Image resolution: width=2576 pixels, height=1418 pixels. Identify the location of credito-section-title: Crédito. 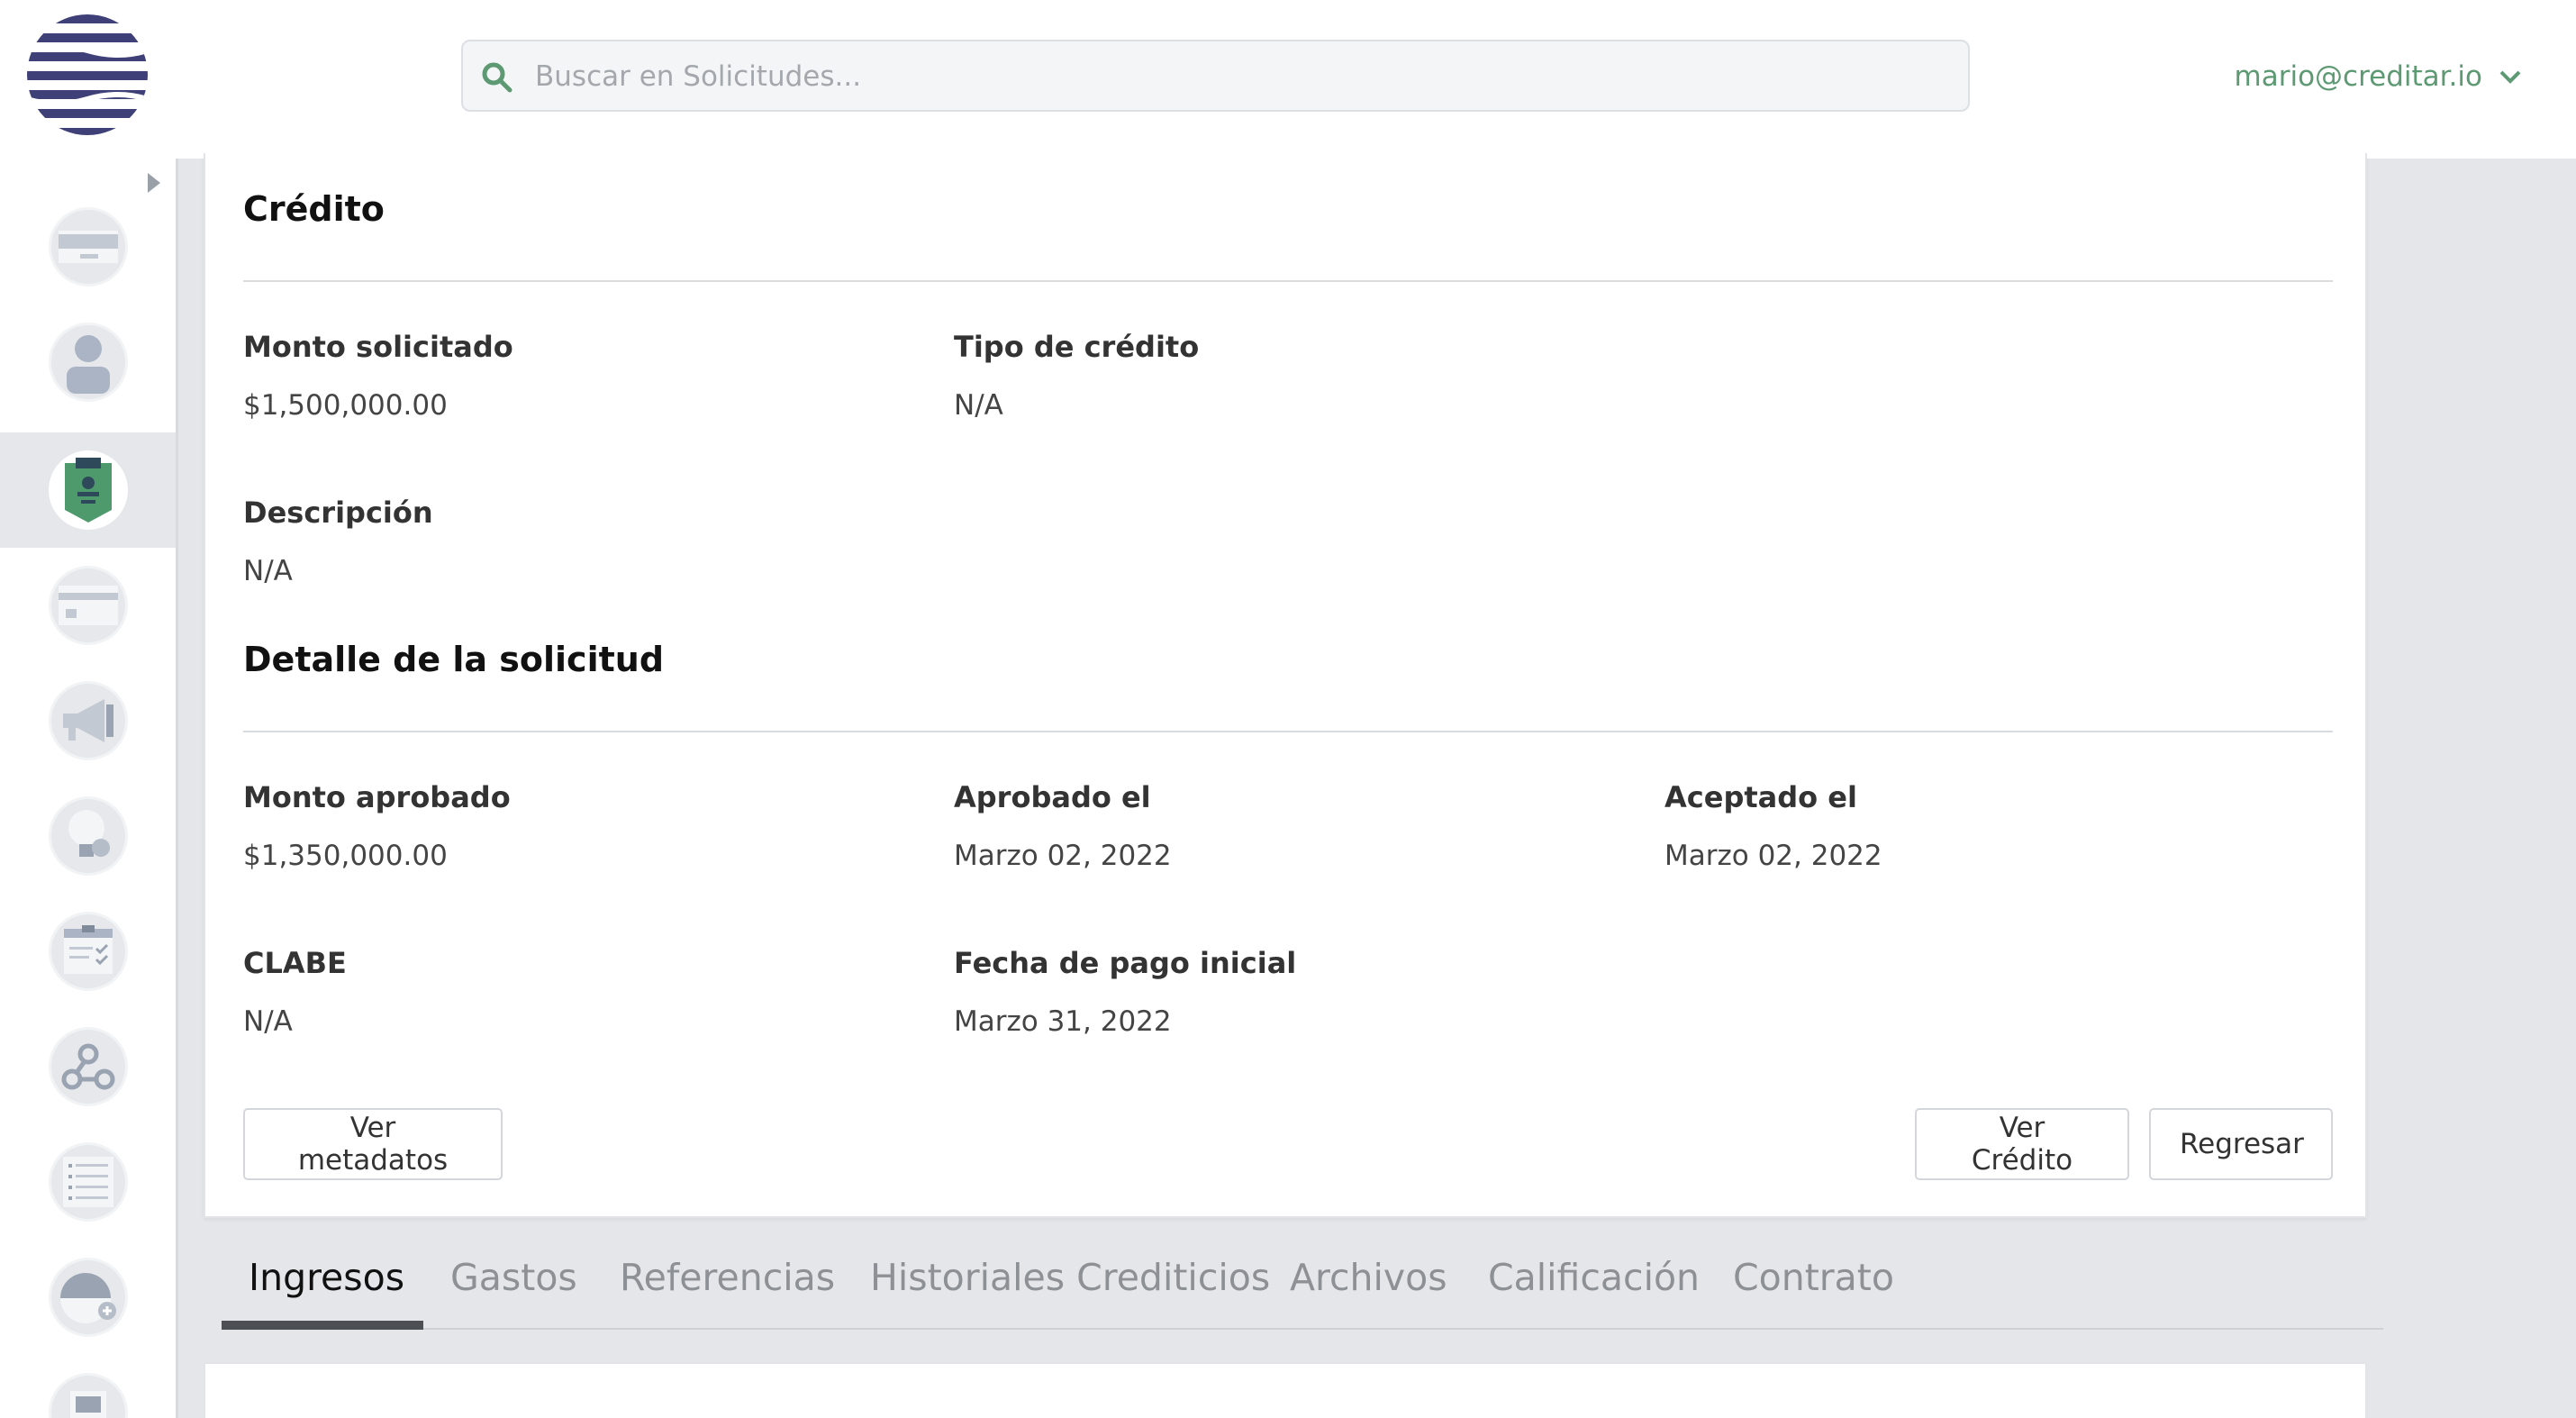
(314, 209).